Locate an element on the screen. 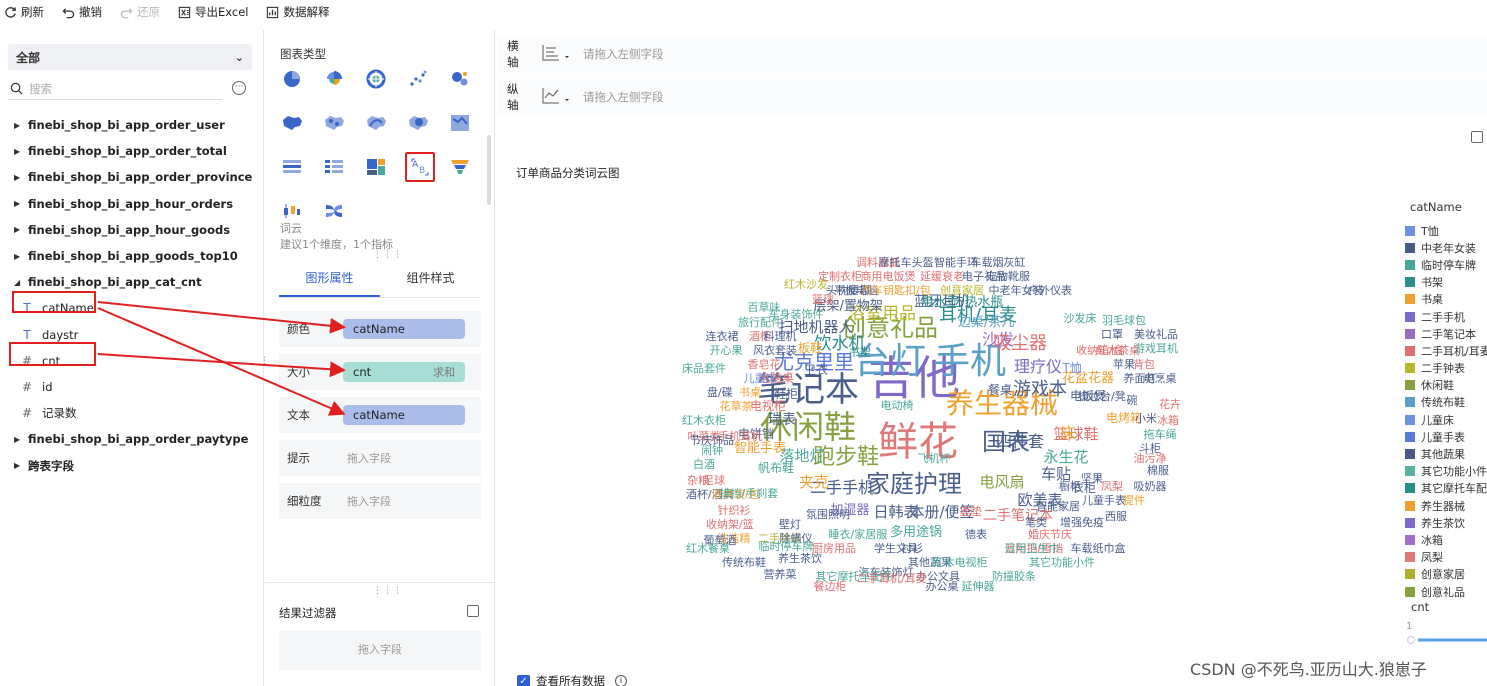  word-cloud-word: 创意家居 is located at coordinates (962, 290).